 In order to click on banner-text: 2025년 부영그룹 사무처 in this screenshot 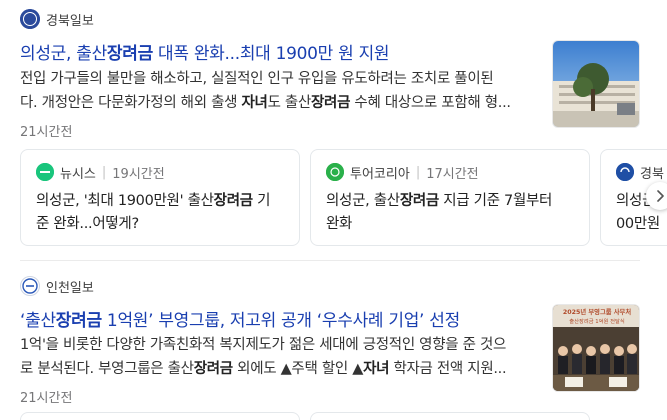, I will do `click(597, 311)`.